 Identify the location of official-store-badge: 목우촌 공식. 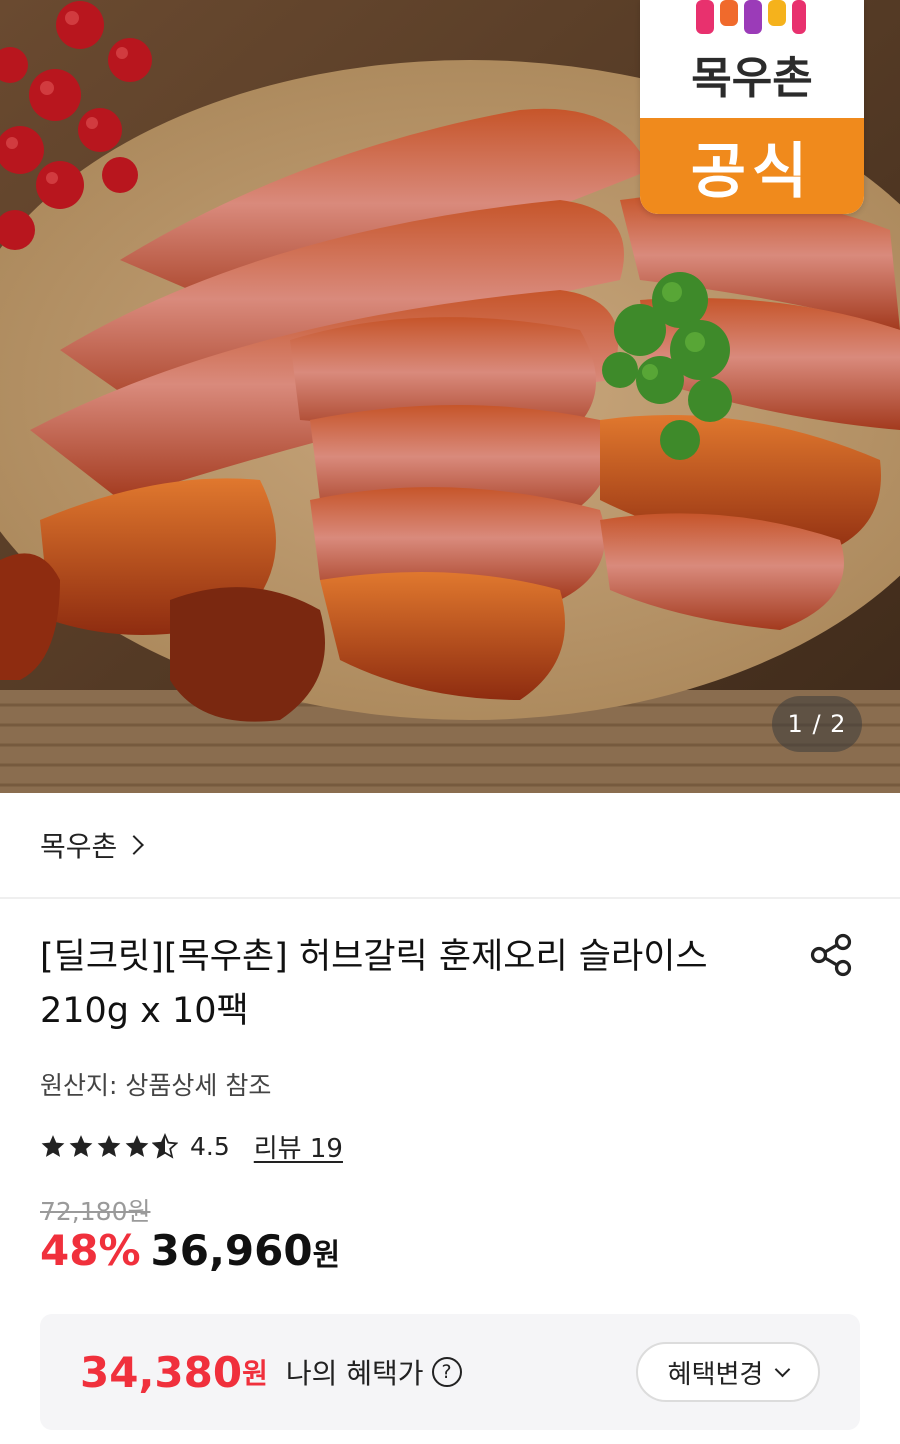
(752, 107).